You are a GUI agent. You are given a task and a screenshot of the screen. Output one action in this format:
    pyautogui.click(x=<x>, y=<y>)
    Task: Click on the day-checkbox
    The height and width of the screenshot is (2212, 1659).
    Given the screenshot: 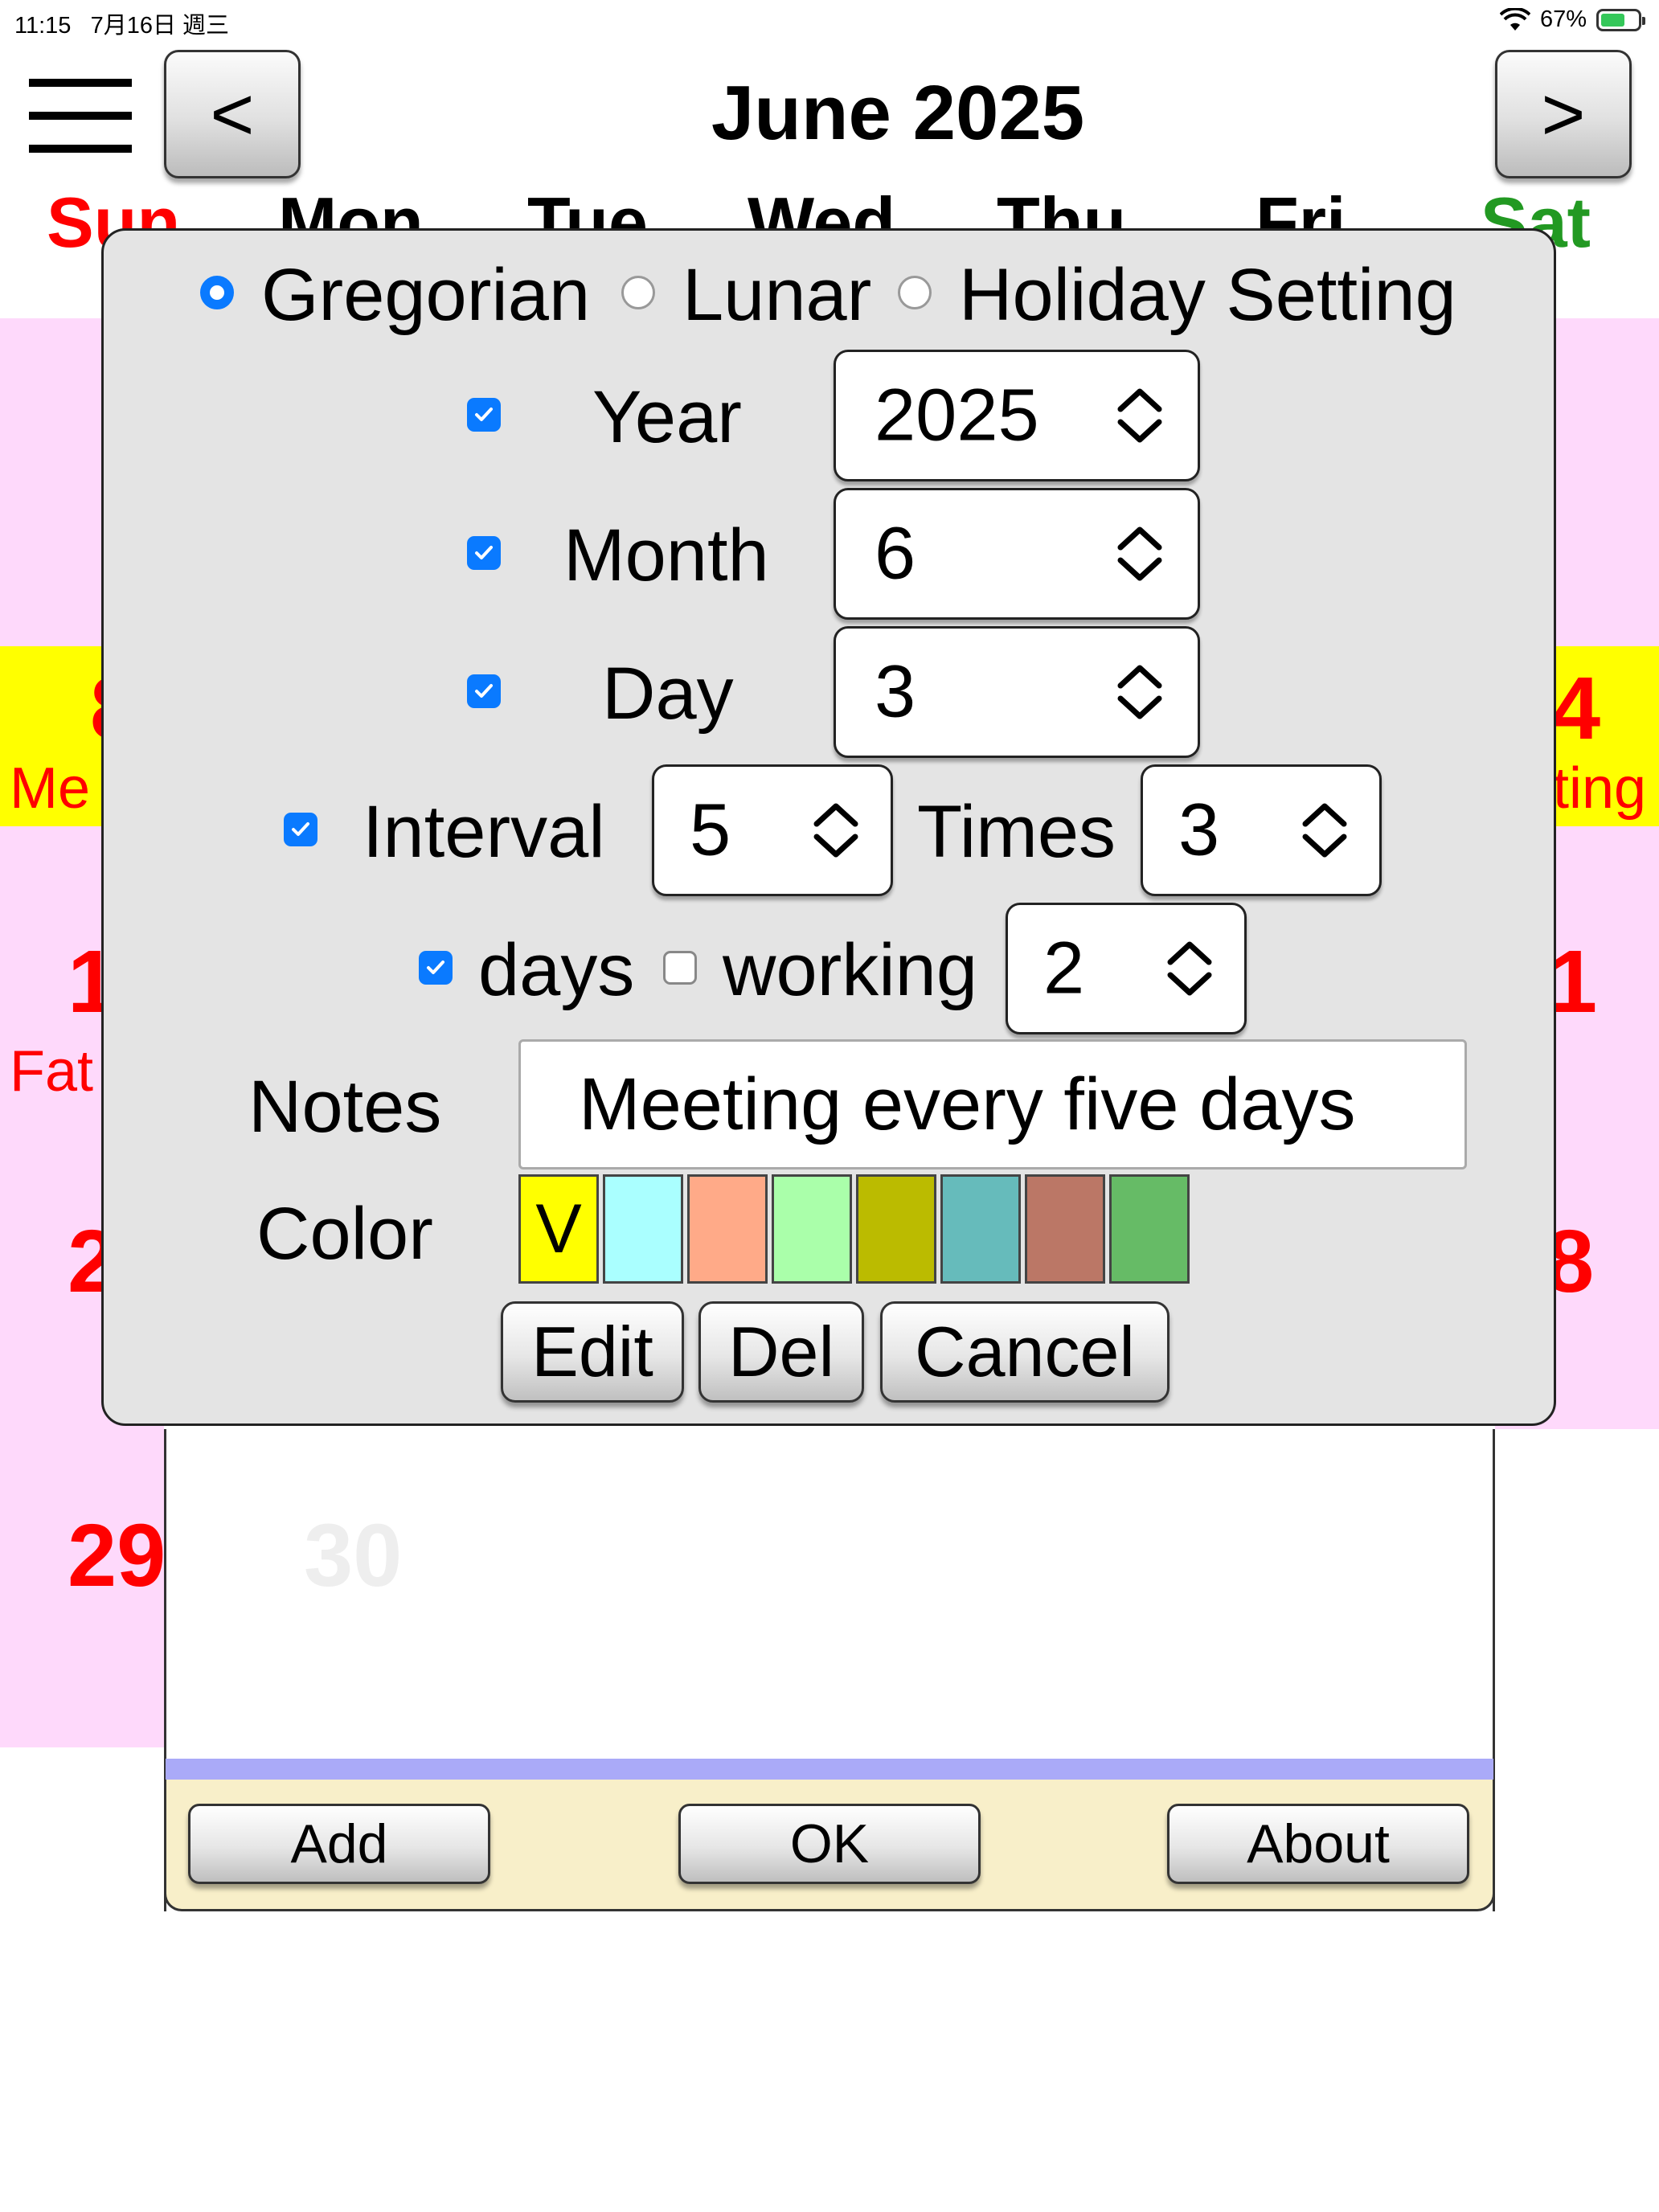 What is the action you would take?
    pyautogui.click(x=484, y=691)
    